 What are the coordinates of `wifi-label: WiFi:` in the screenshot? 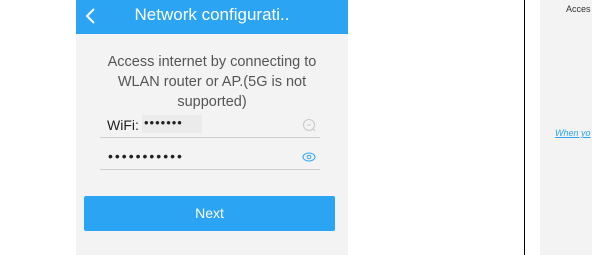 It's located at (123, 125).